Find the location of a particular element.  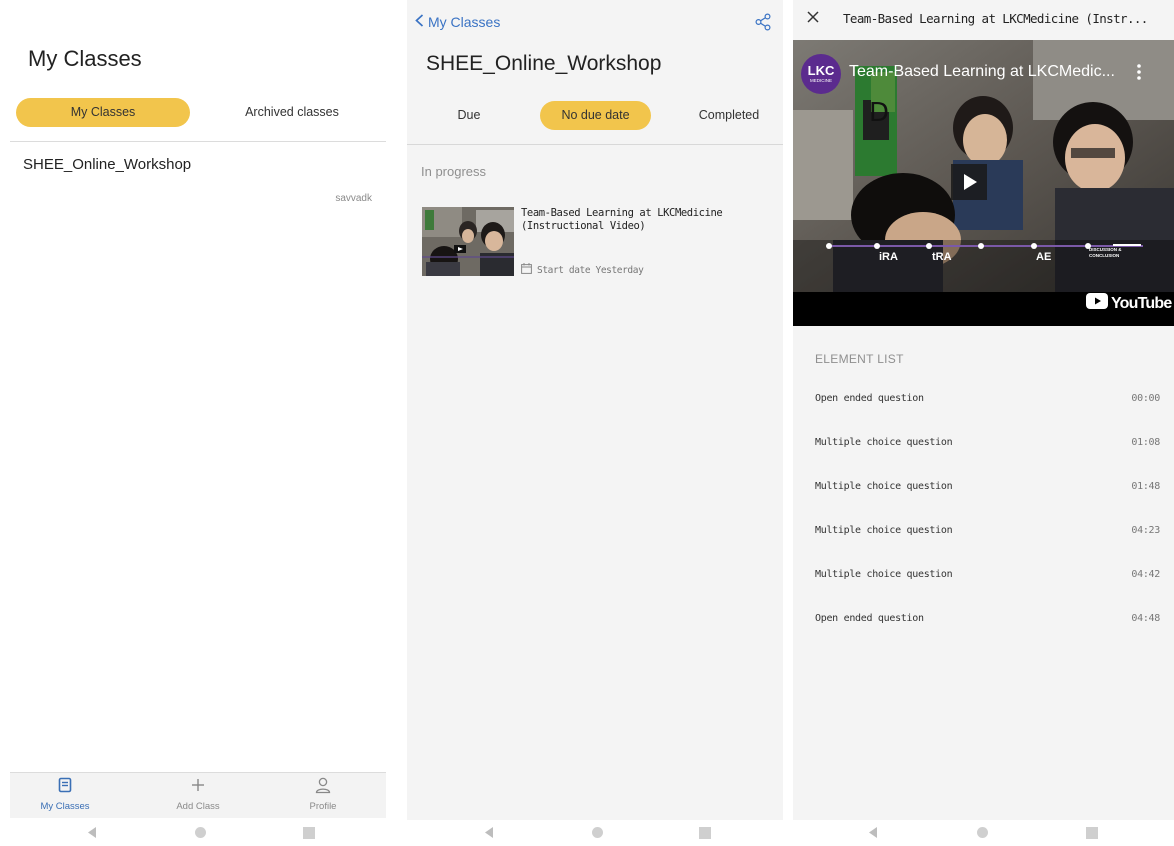

page-title: My Classes is located at coordinates (85, 58).